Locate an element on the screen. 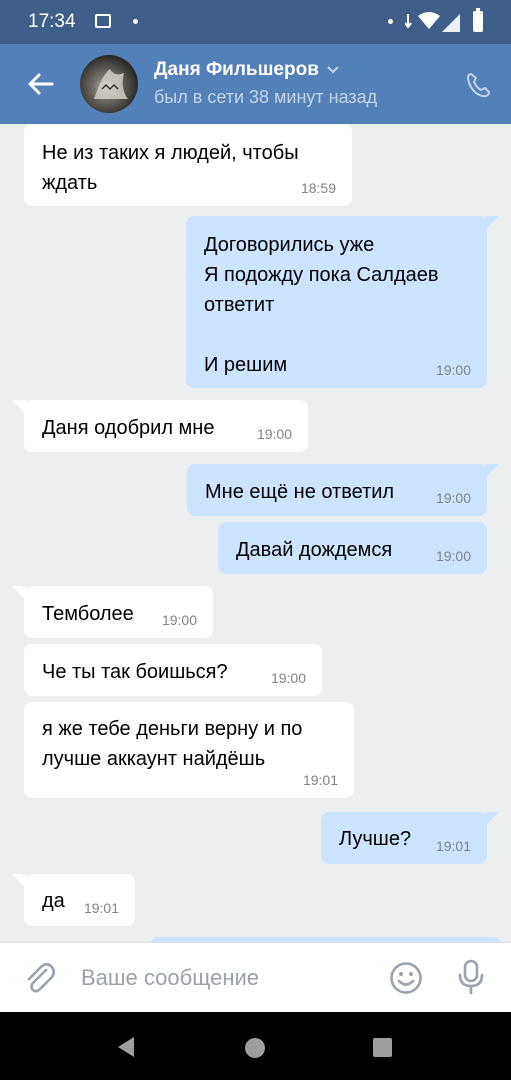 The width and height of the screenshot is (511, 1080). message-input is located at coordinates (226, 978).